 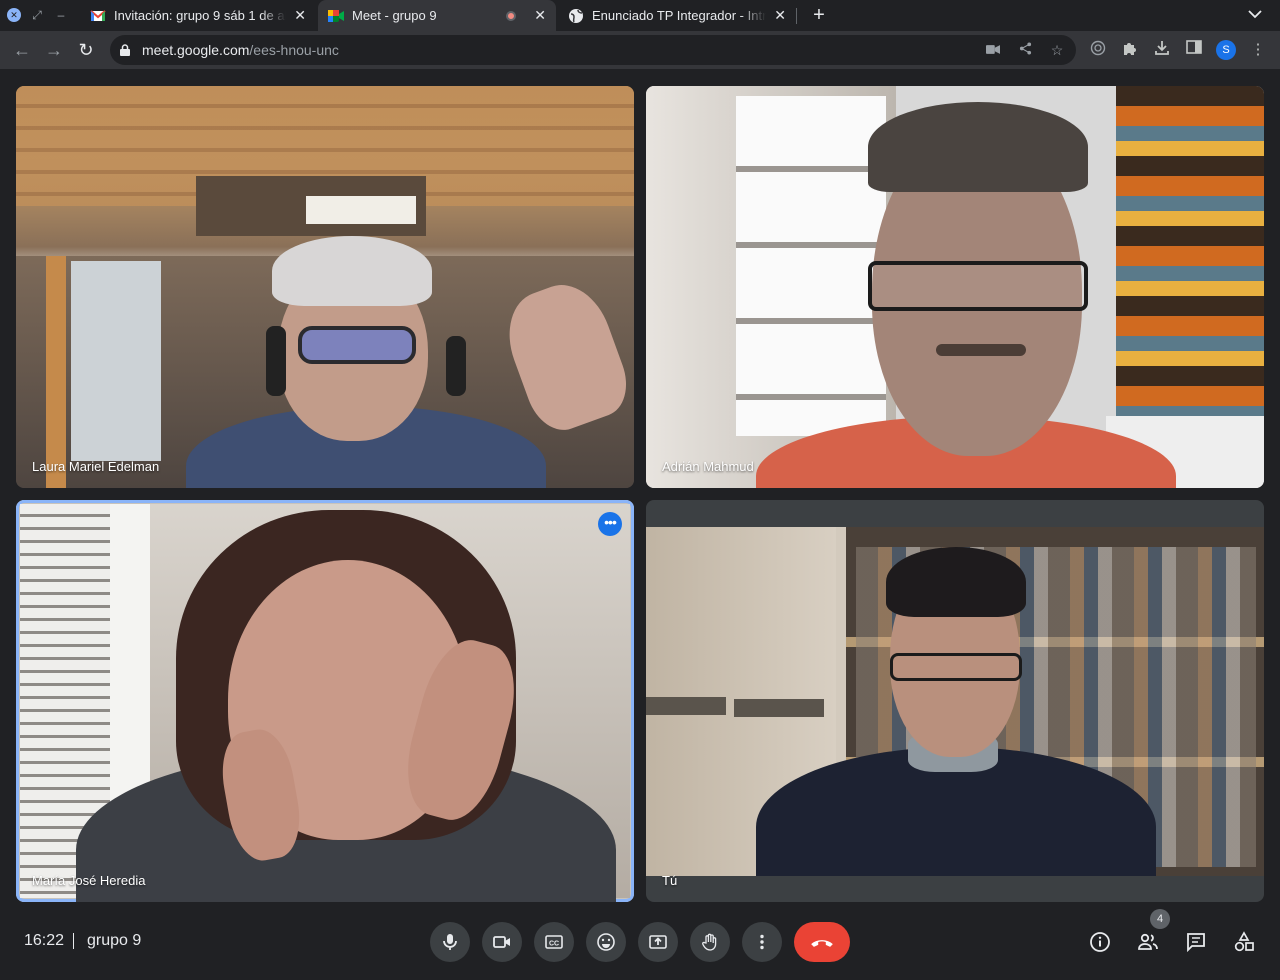 I want to click on tab-title: Invitación: grupo 9 sáb 1 de ab, so click(x=200, y=15).